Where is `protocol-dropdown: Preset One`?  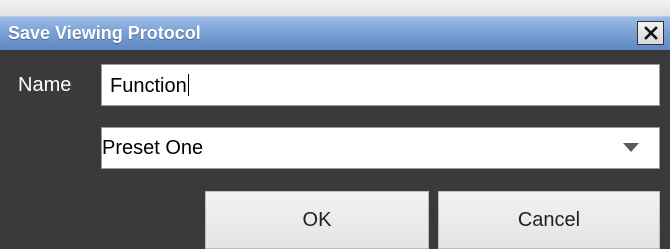
protocol-dropdown: Preset One is located at coordinates (380, 148).